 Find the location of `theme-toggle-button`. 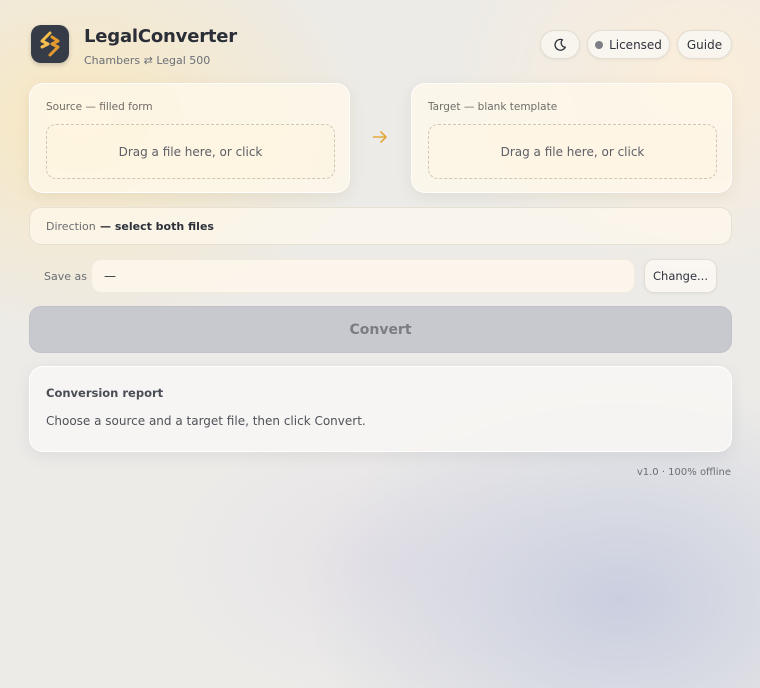

theme-toggle-button is located at coordinates (560, 44).